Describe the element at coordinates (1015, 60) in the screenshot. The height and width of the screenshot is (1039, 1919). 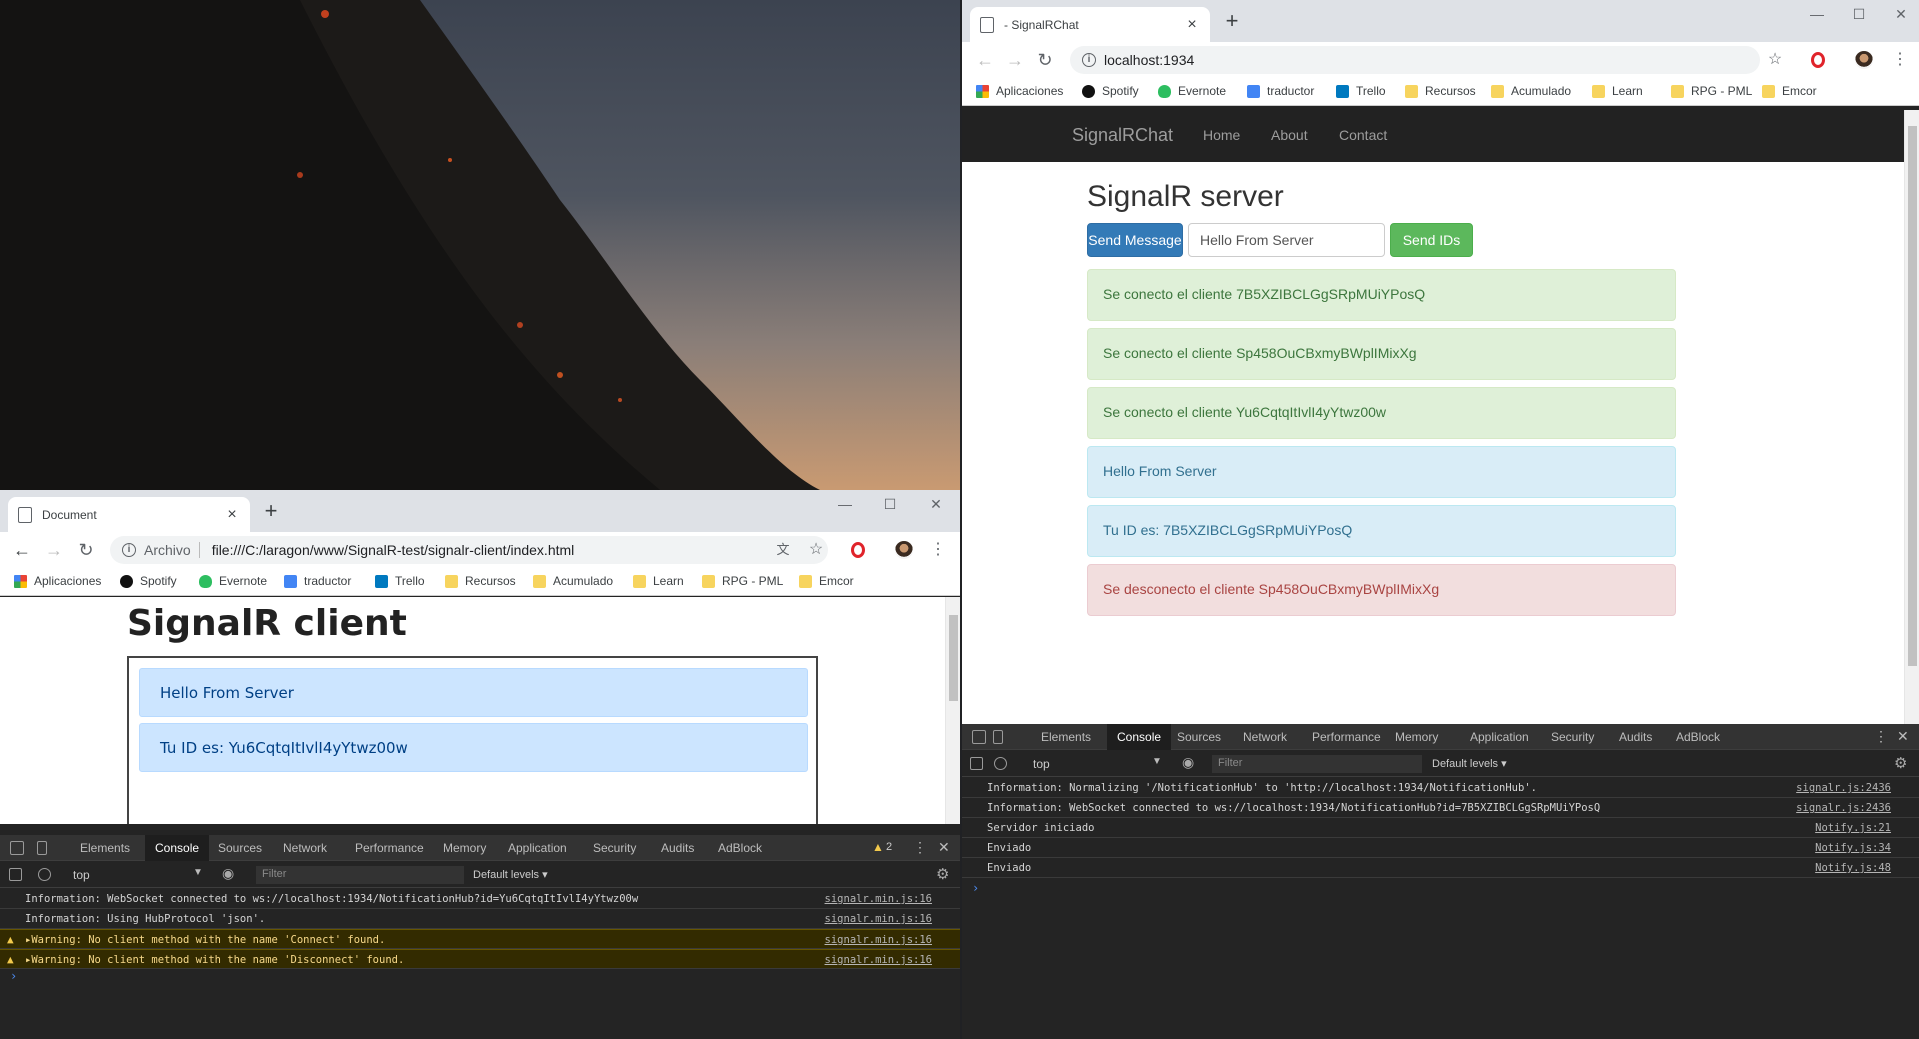
I see `forward-icon: →` at that location.